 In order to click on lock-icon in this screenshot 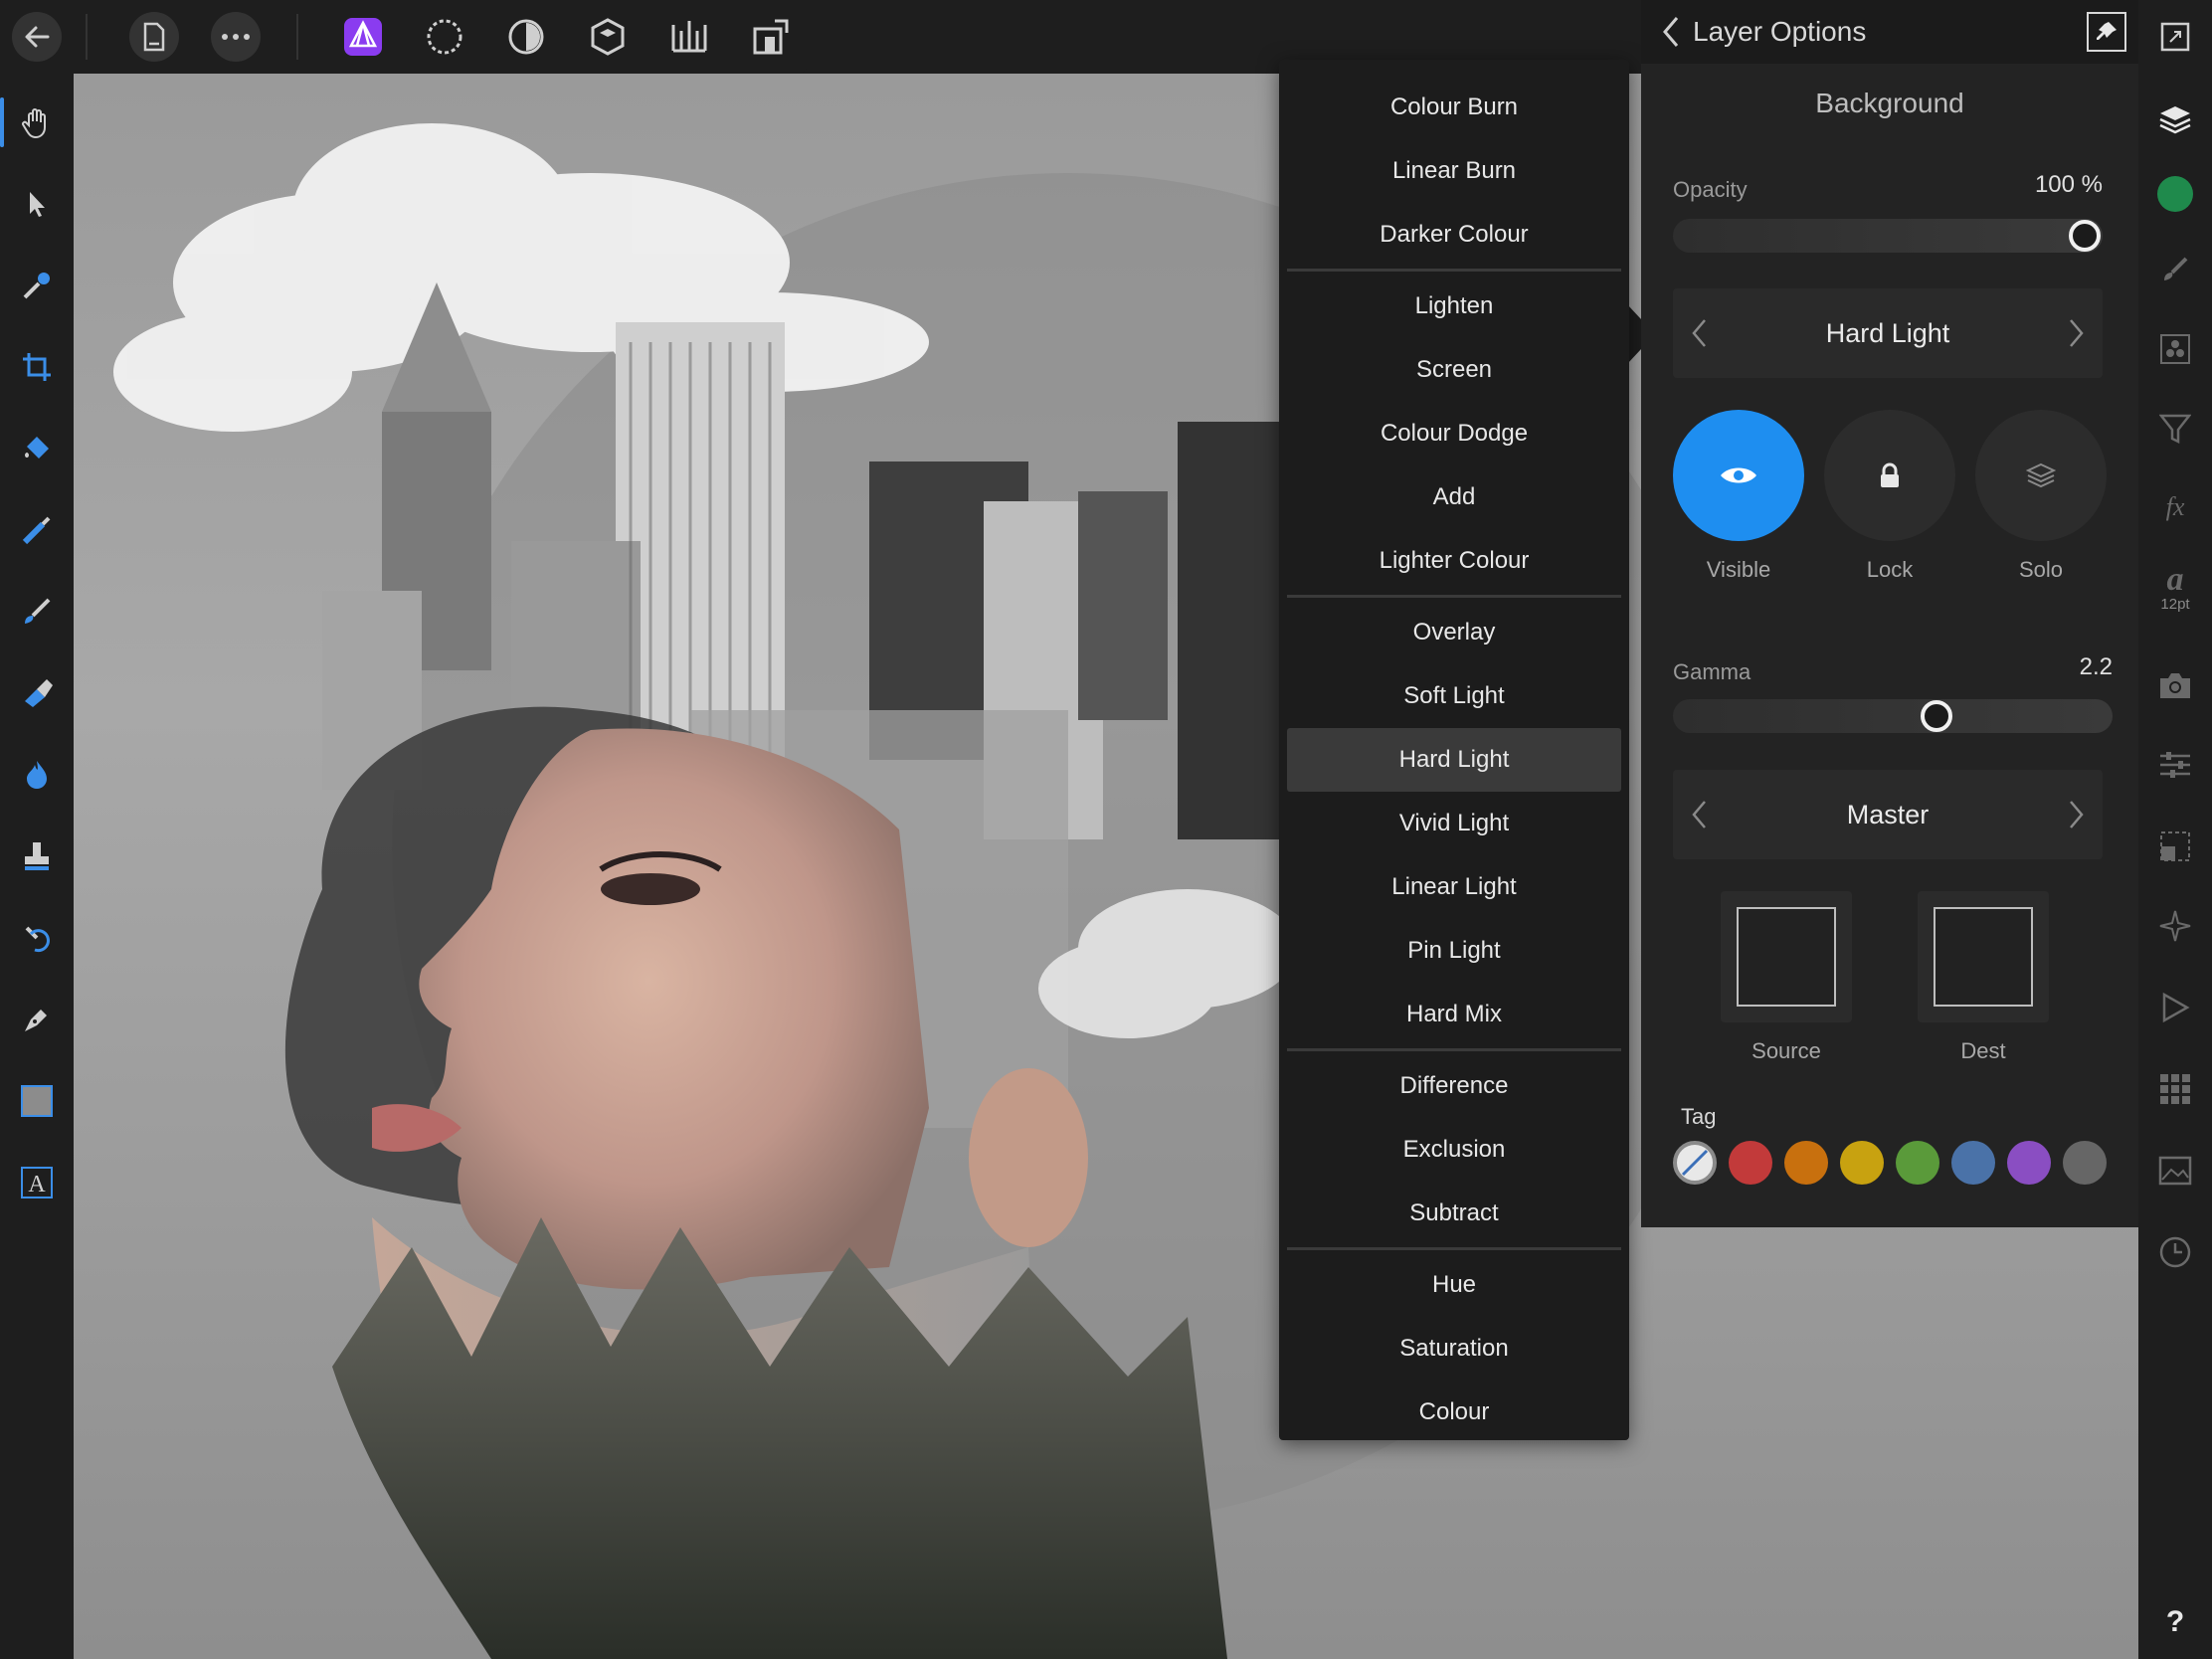, I will do `click(1890, 474)`.